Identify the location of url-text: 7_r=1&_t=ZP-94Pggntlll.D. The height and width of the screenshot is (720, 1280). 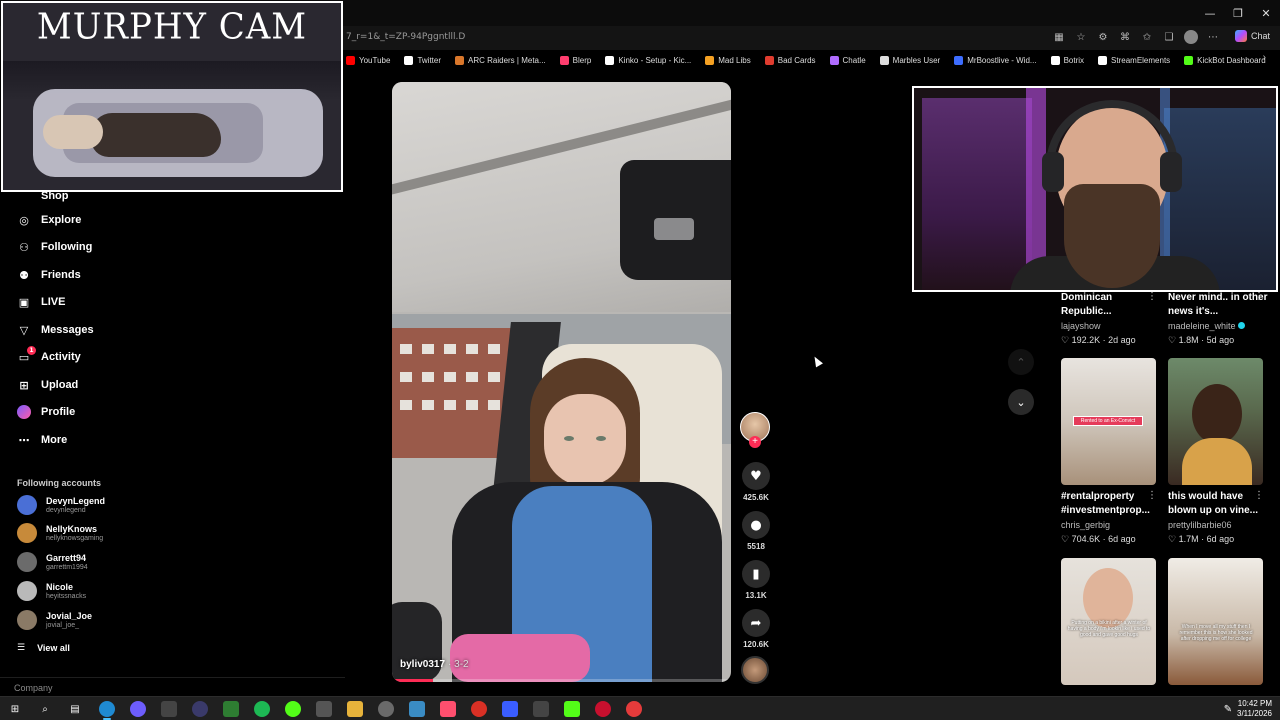
(405, 37).